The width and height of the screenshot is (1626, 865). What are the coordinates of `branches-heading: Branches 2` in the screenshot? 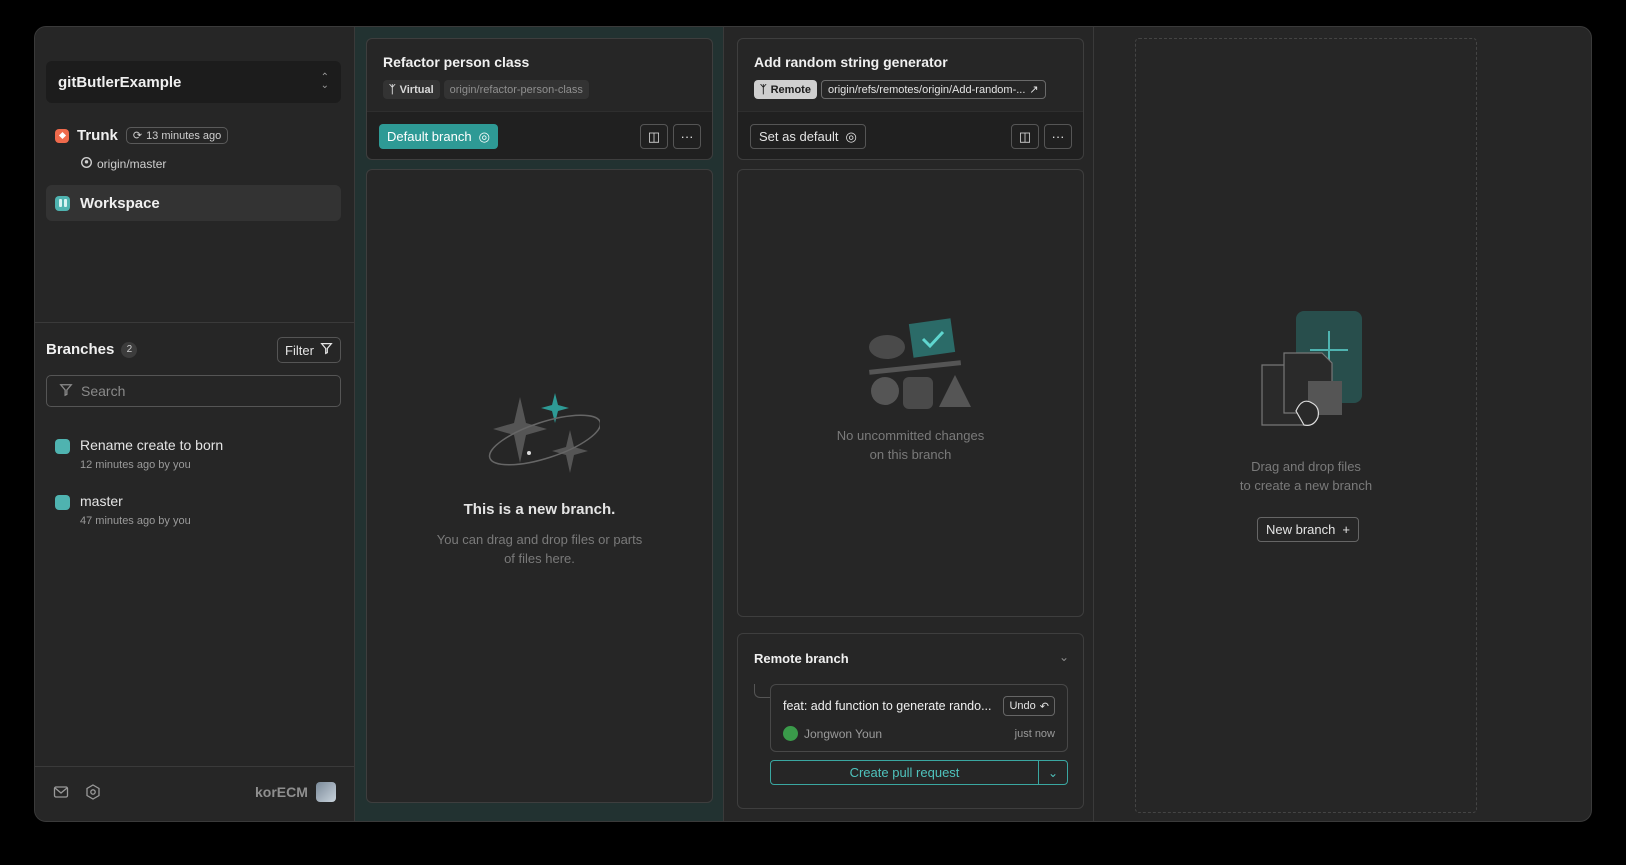 It's located at (92, 349).